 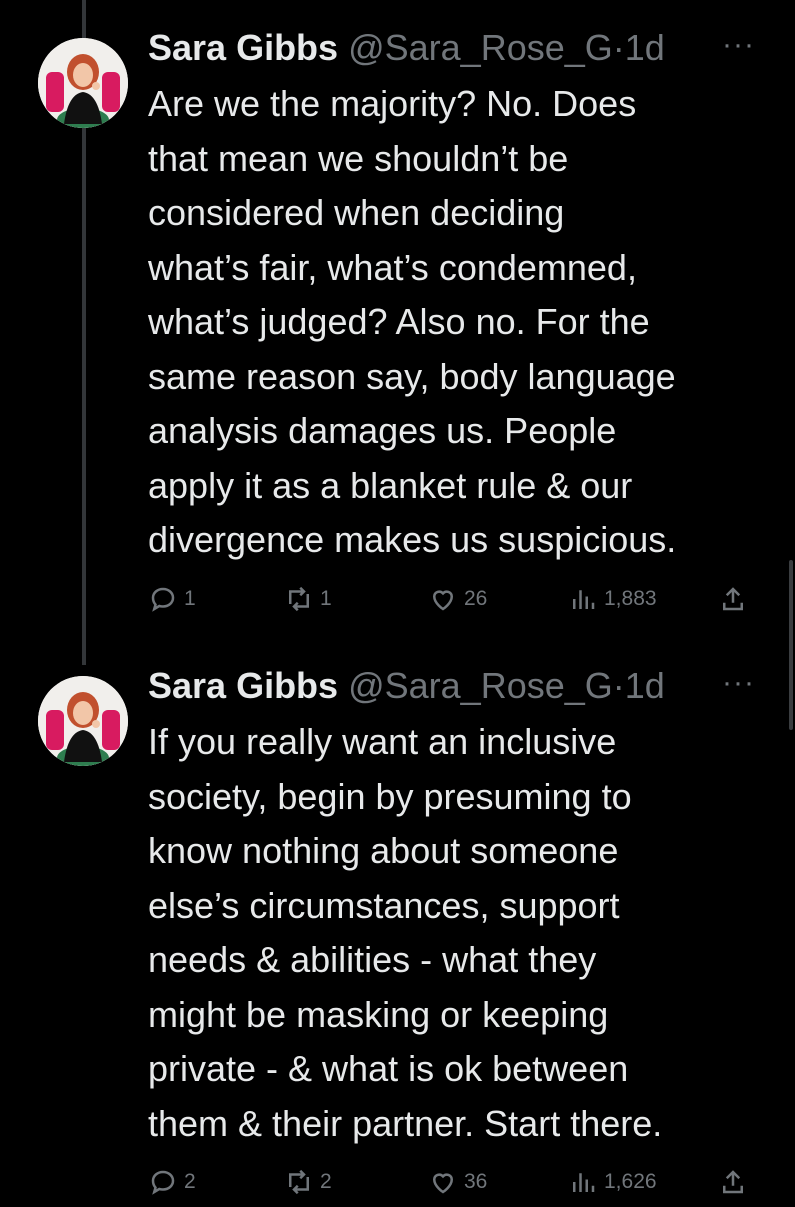 What do you see at coordinates (630, 1181) in the screenshot?
I see `view-count: 1,626` at bounding box center [630, 1181].